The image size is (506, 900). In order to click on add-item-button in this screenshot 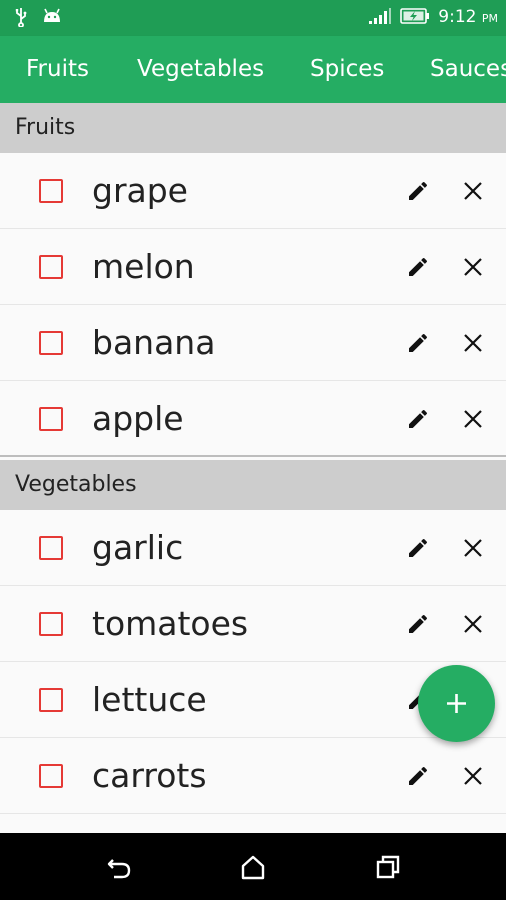, I will do `click(456, 703)`.